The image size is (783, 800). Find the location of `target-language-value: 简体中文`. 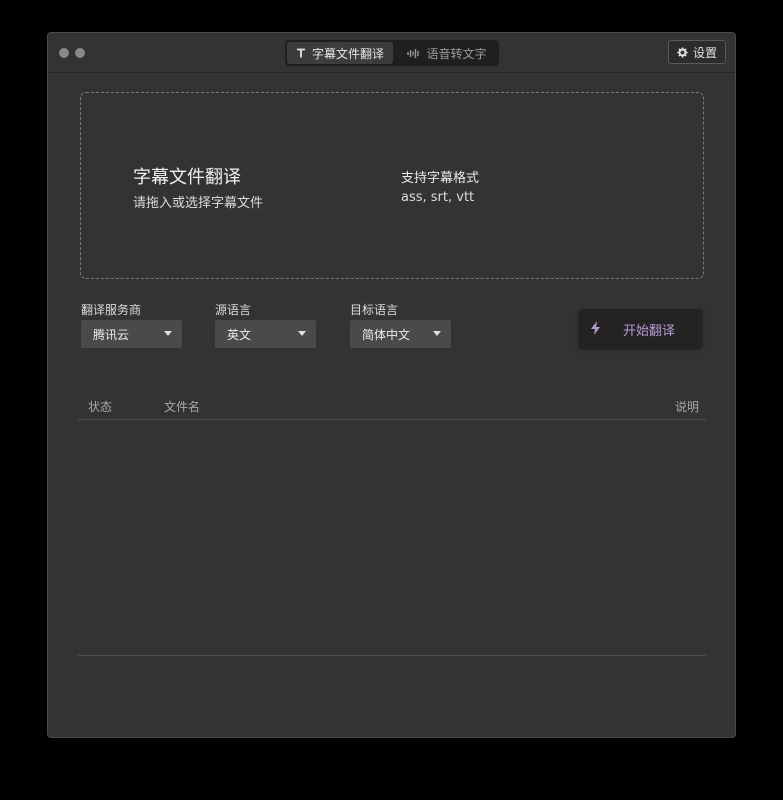

target-language-value: 简体中文 is located at coordinates (386, 334).